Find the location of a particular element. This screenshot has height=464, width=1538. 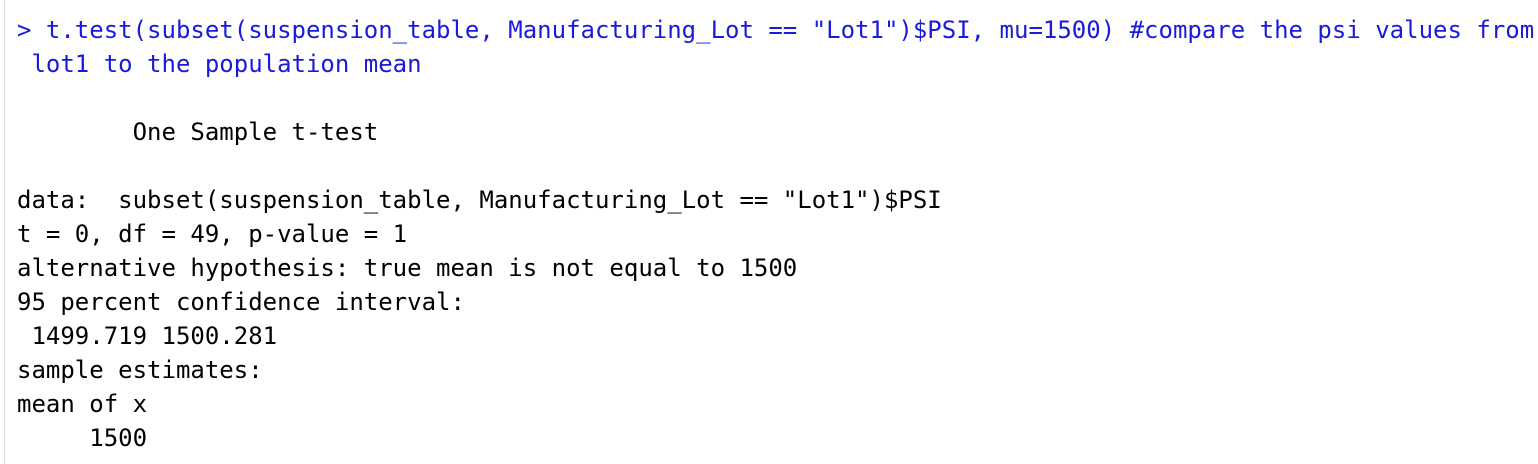

estimate-name: mean of x is located at coordinates (82, 404).